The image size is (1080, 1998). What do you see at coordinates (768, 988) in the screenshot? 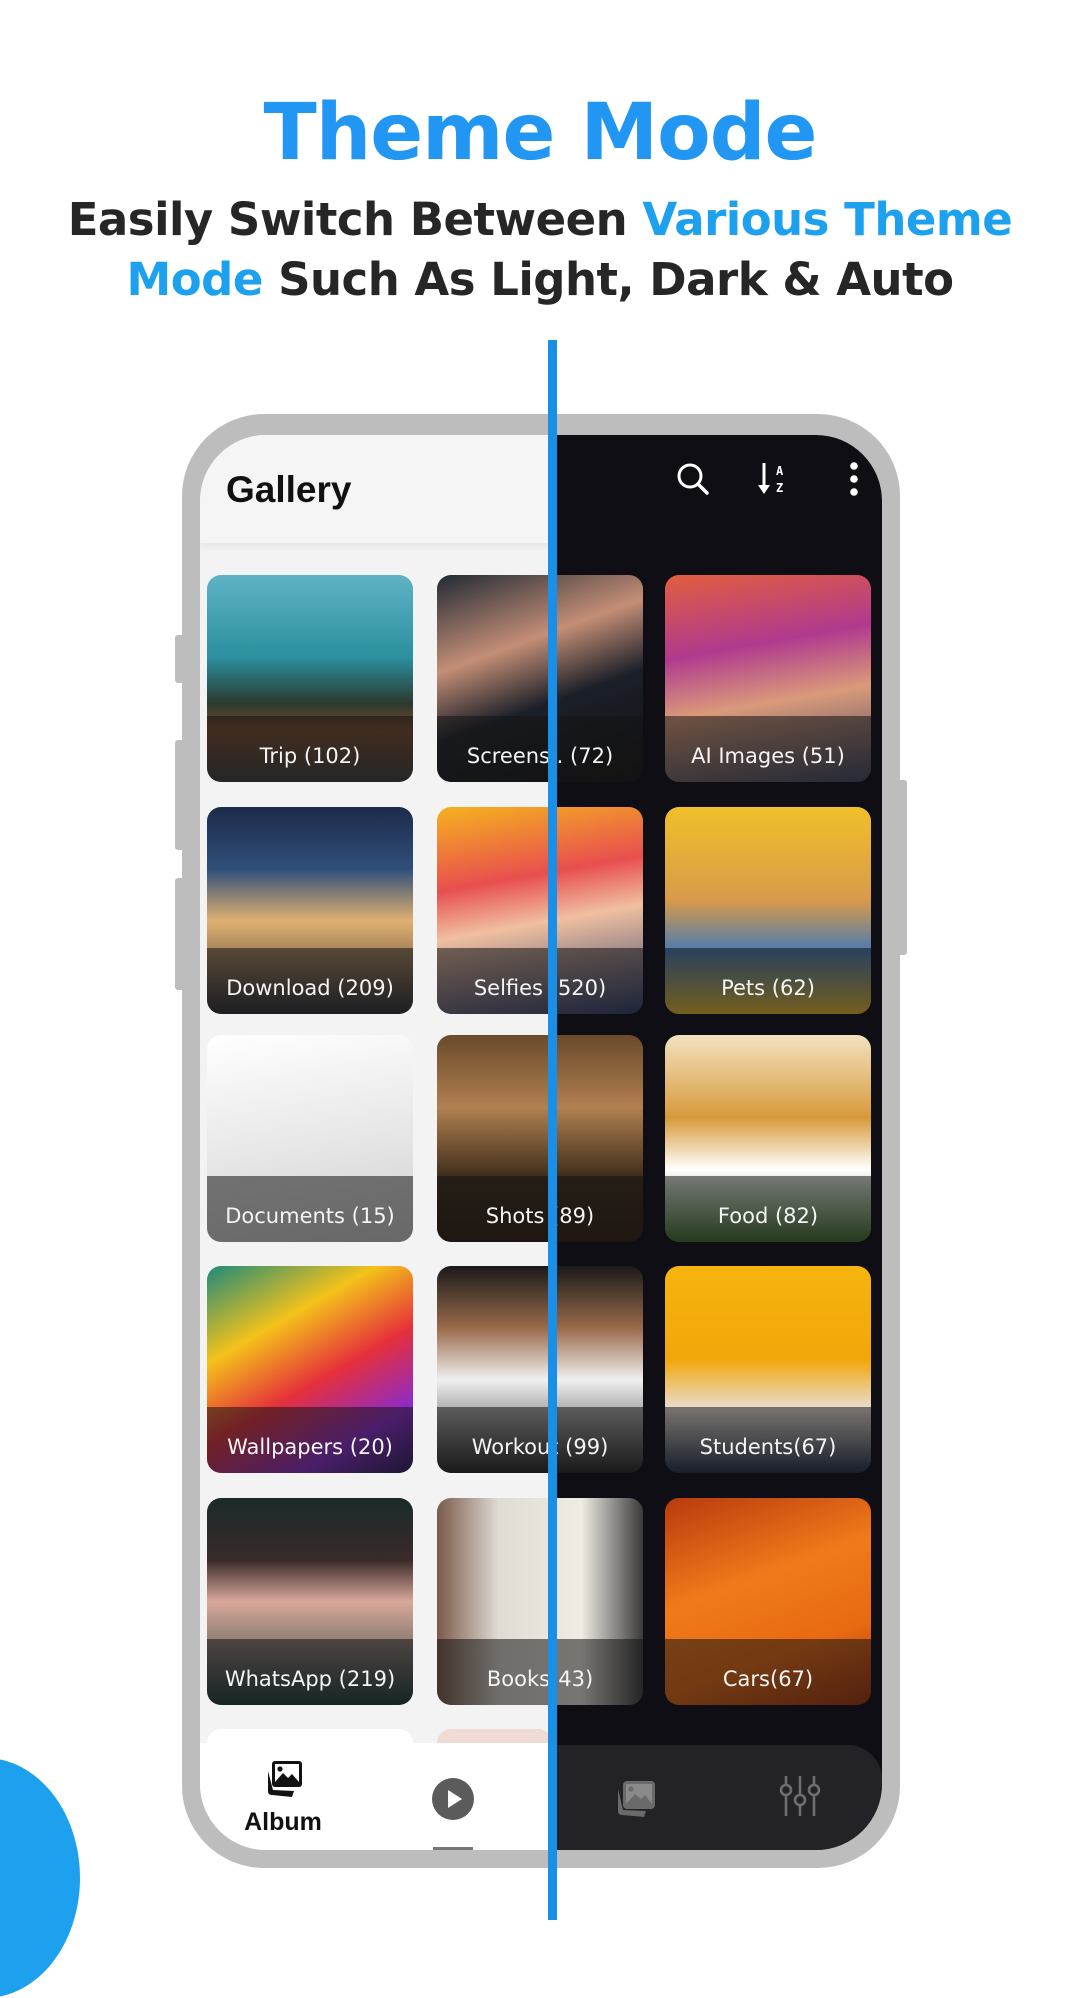
I see `album-label: Pets (62)` at bounding box center [768, 988].